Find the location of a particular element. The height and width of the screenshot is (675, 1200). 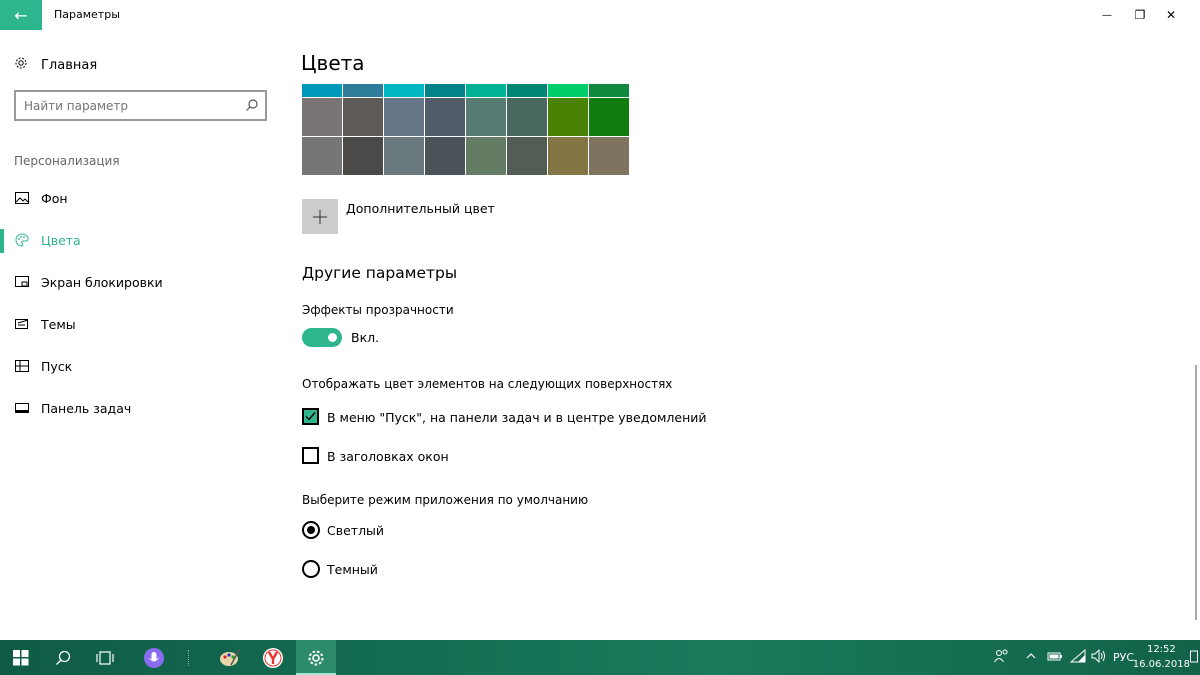

taskbar: РУС 12:52 16.06.2018 is located at coordinates (600, 657).